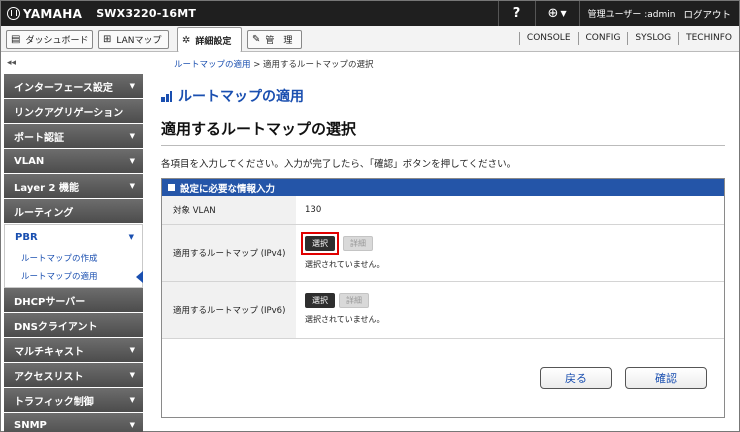  Describe the element at coordinates (63, 88) in the screenshot. I see `sidebar-item-label: インターフェース設定` at that location.